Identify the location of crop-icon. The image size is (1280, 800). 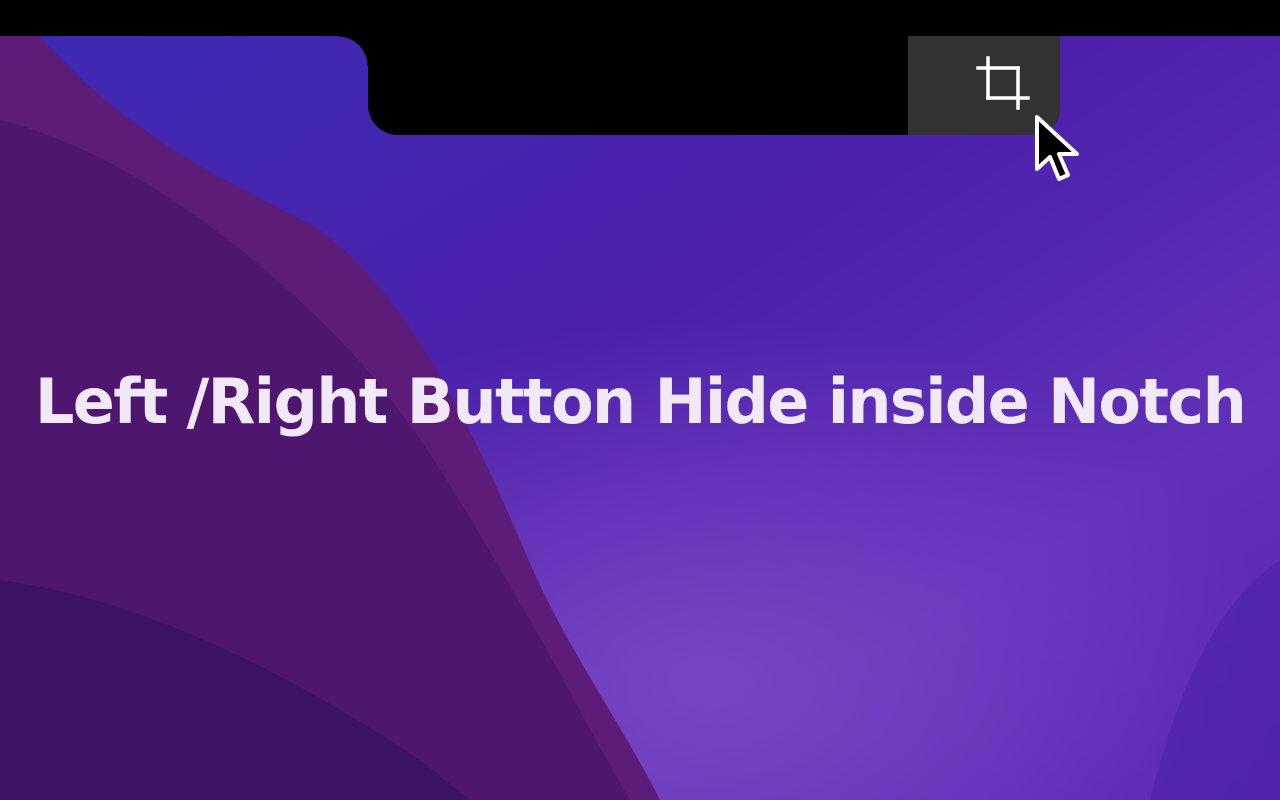
(1003, 83).